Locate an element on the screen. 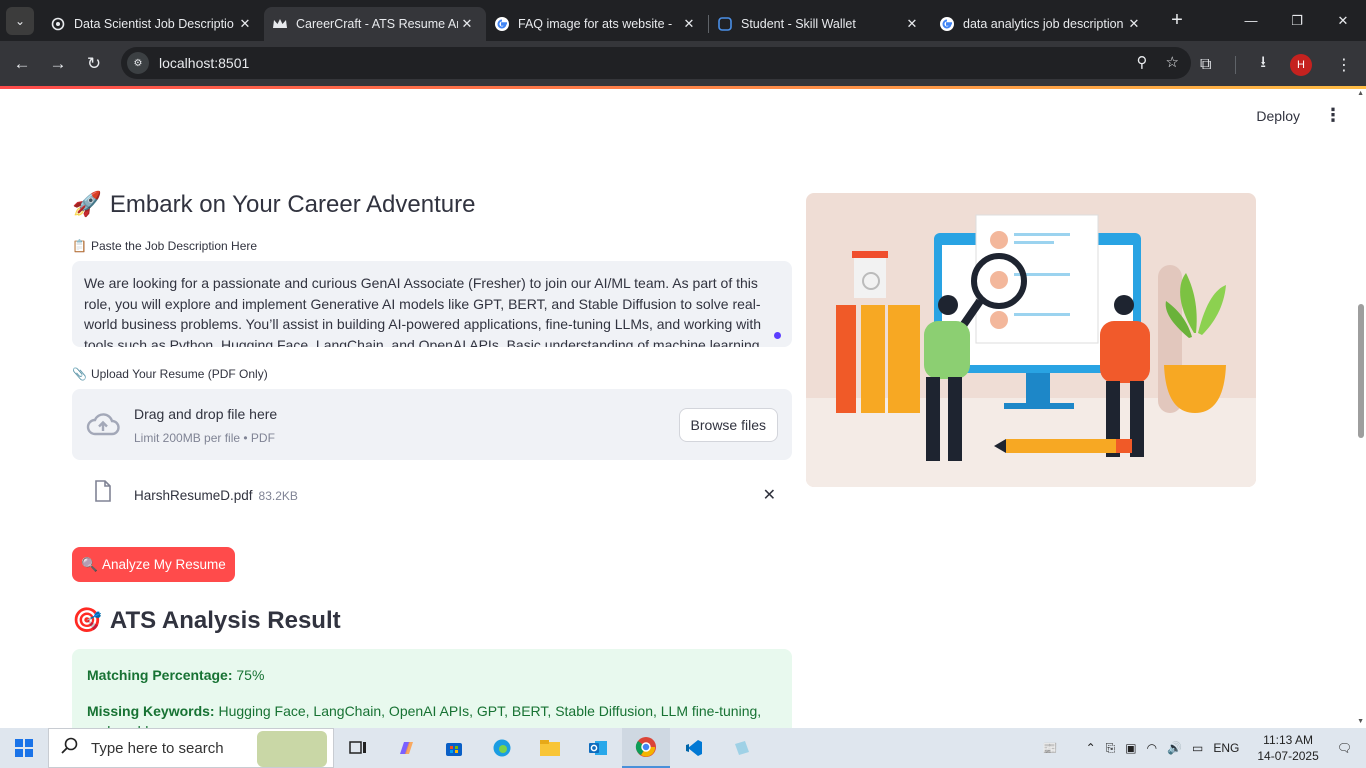  restore-button: ❐ is located at coordinates (1297, 20).